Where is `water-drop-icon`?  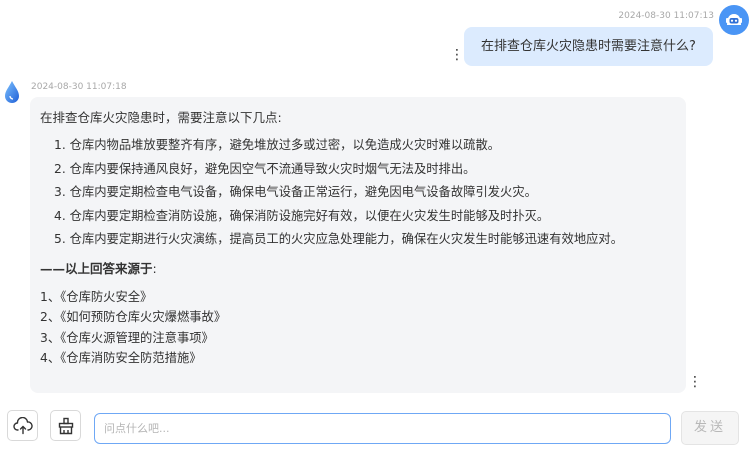
water-drop-icon is located at coordinates (12, 92).